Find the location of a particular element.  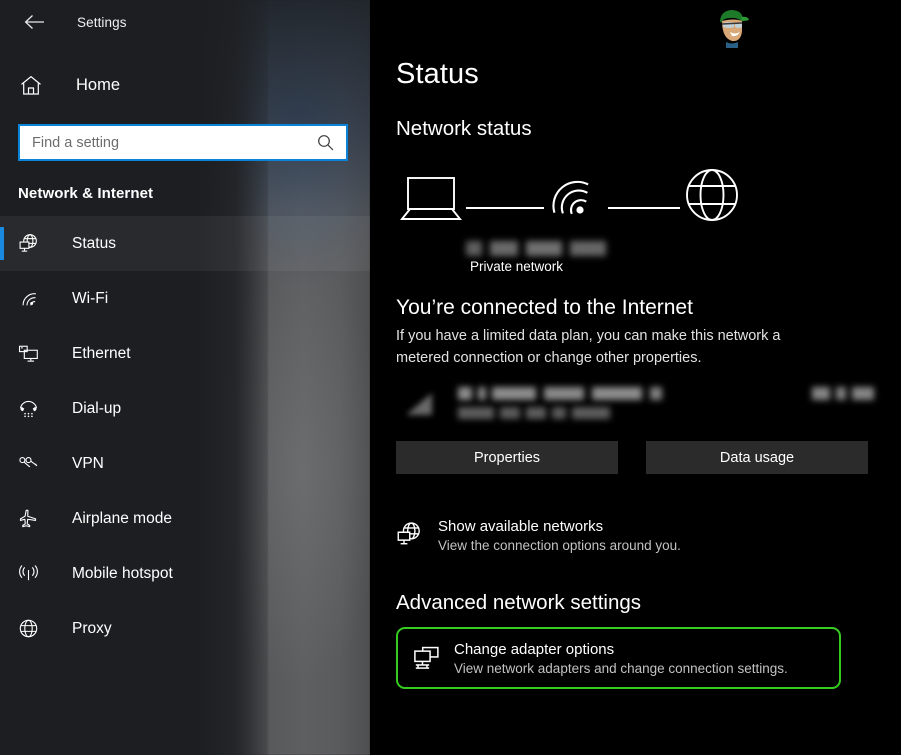

network-name-redacted is located at coordinates (550, 248).